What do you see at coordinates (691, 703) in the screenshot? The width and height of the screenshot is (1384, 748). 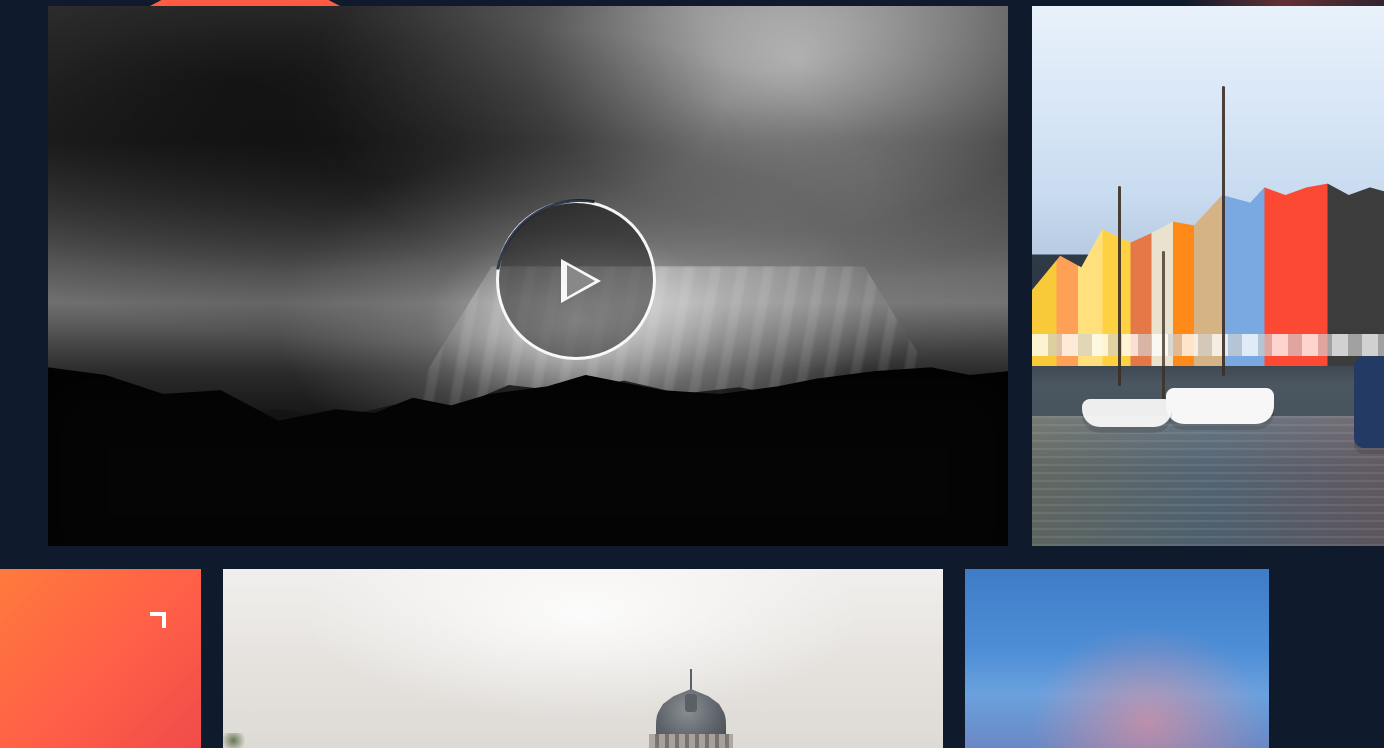 I see `dome-lantern` at bounding box center [691, 703].